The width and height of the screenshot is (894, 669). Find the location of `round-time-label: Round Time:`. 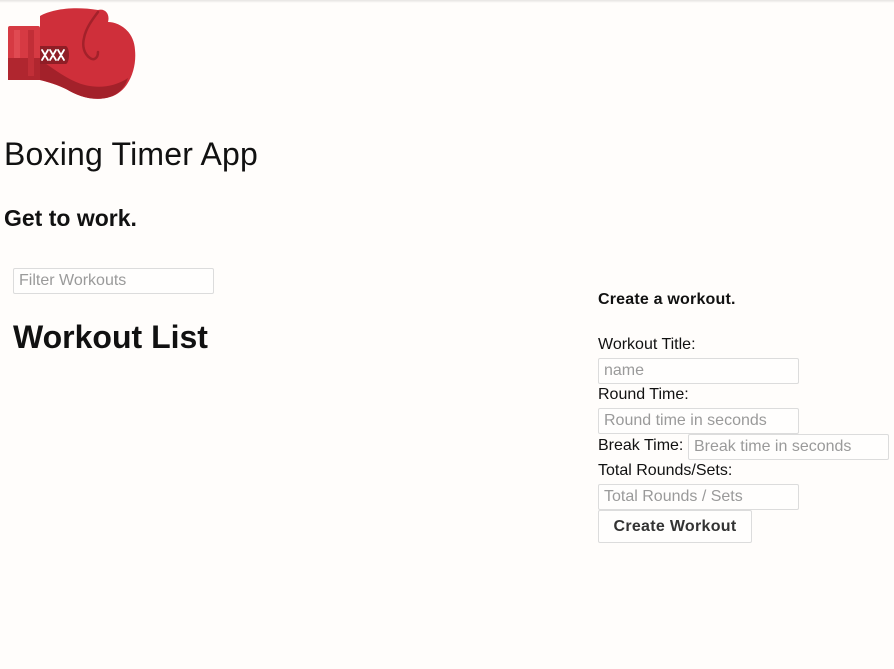

round-time-label: Round Time: is located at coordinates (643, 394).